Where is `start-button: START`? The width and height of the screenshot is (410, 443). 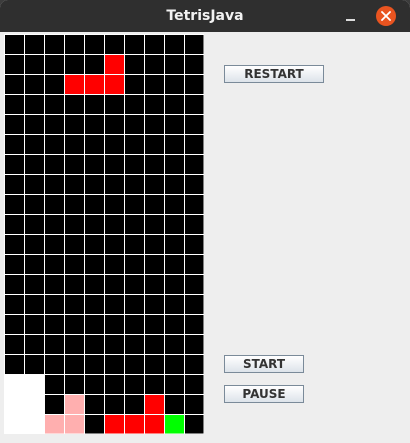
start-button: START is located at coordinates (264, 364).